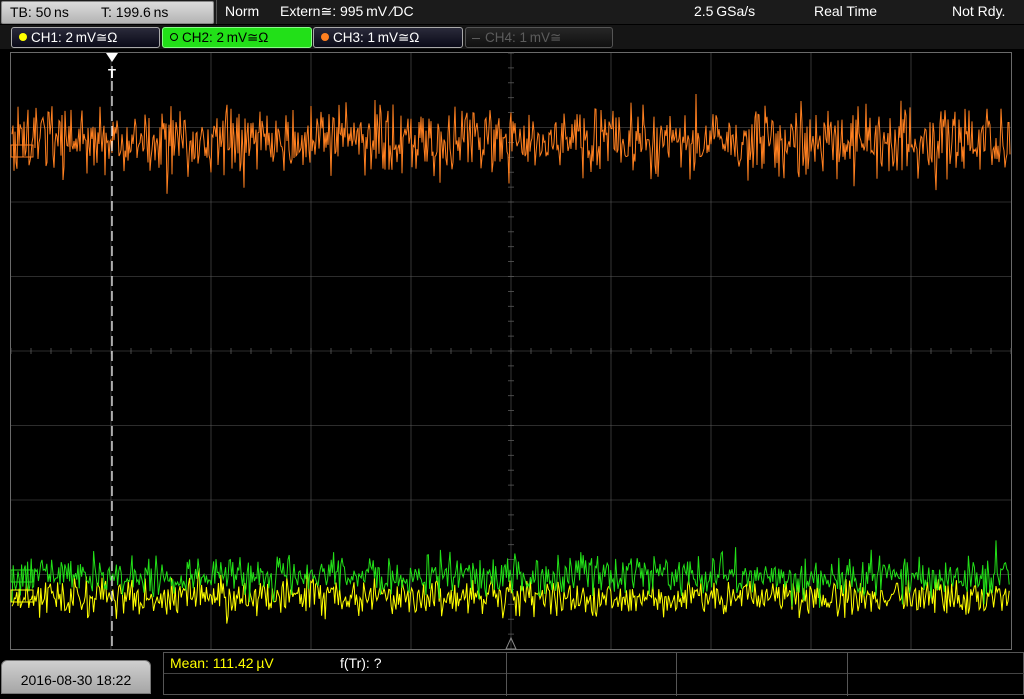 The image size is (1024, 699). I want to click on datetime-display: 2016-08-30 18:22, so click(76, 677).